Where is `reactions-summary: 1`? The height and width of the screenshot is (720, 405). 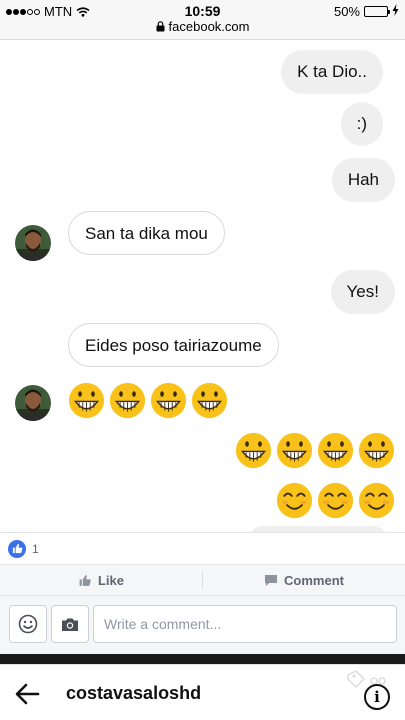
reactions-summary: 1 is located at coordinates (202, 548).